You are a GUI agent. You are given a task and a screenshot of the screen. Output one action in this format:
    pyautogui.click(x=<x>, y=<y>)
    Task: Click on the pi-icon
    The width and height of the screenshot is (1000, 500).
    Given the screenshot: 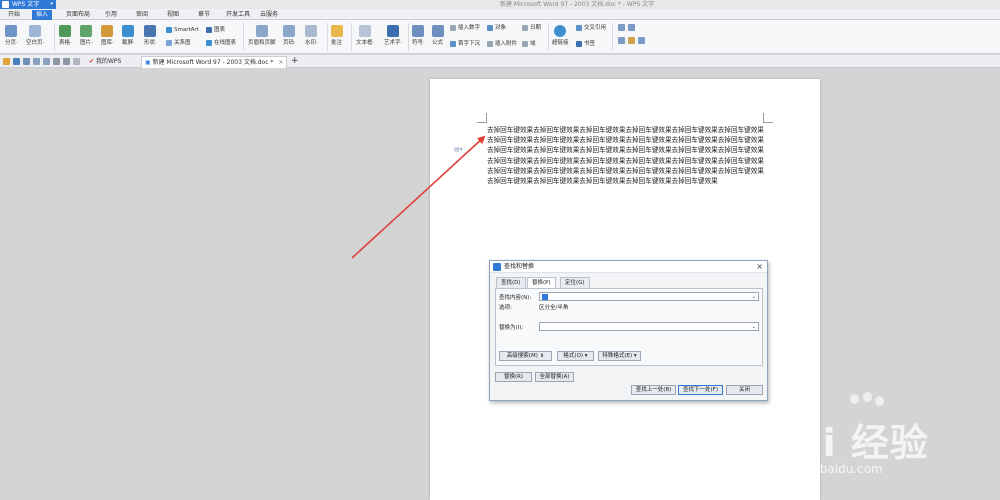 What is the action you would take?
    pyautogui.click(x=438, y=31)
    